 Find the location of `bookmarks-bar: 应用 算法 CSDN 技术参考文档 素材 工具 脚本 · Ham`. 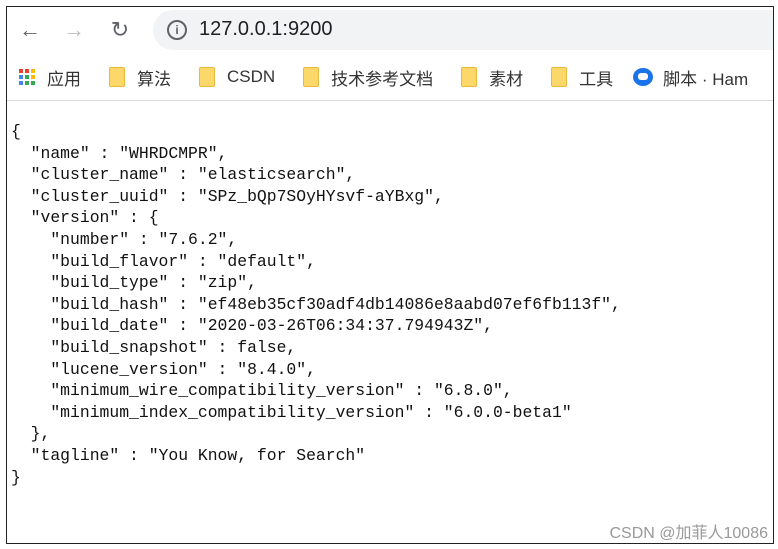

bookmarks-bar: 应用 算法 CSDN 技术参考文档 素材 工具 脚本 · Ham is located at coordinates (390, 77).